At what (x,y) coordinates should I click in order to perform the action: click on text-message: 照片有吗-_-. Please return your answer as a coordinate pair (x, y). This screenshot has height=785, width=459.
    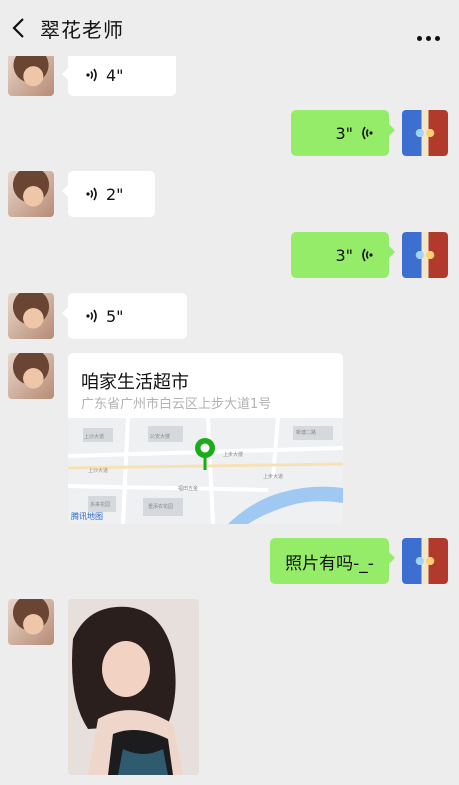
    Looking at the image, I should click on (332, 561).